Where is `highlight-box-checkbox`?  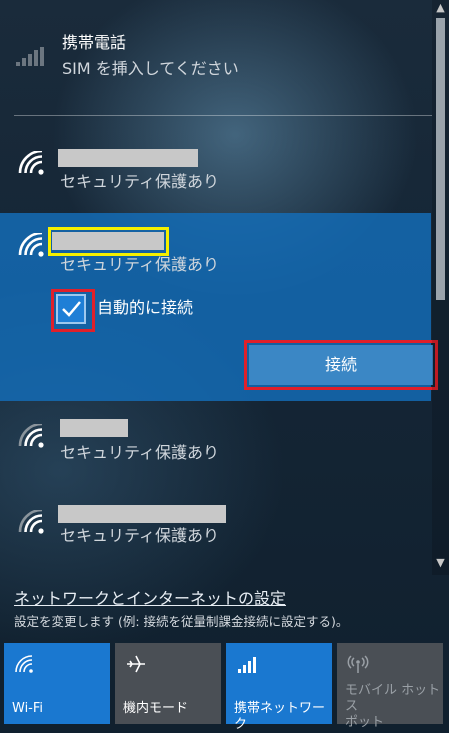 highlight-box-checkbox is located at coordinates (73, 310).